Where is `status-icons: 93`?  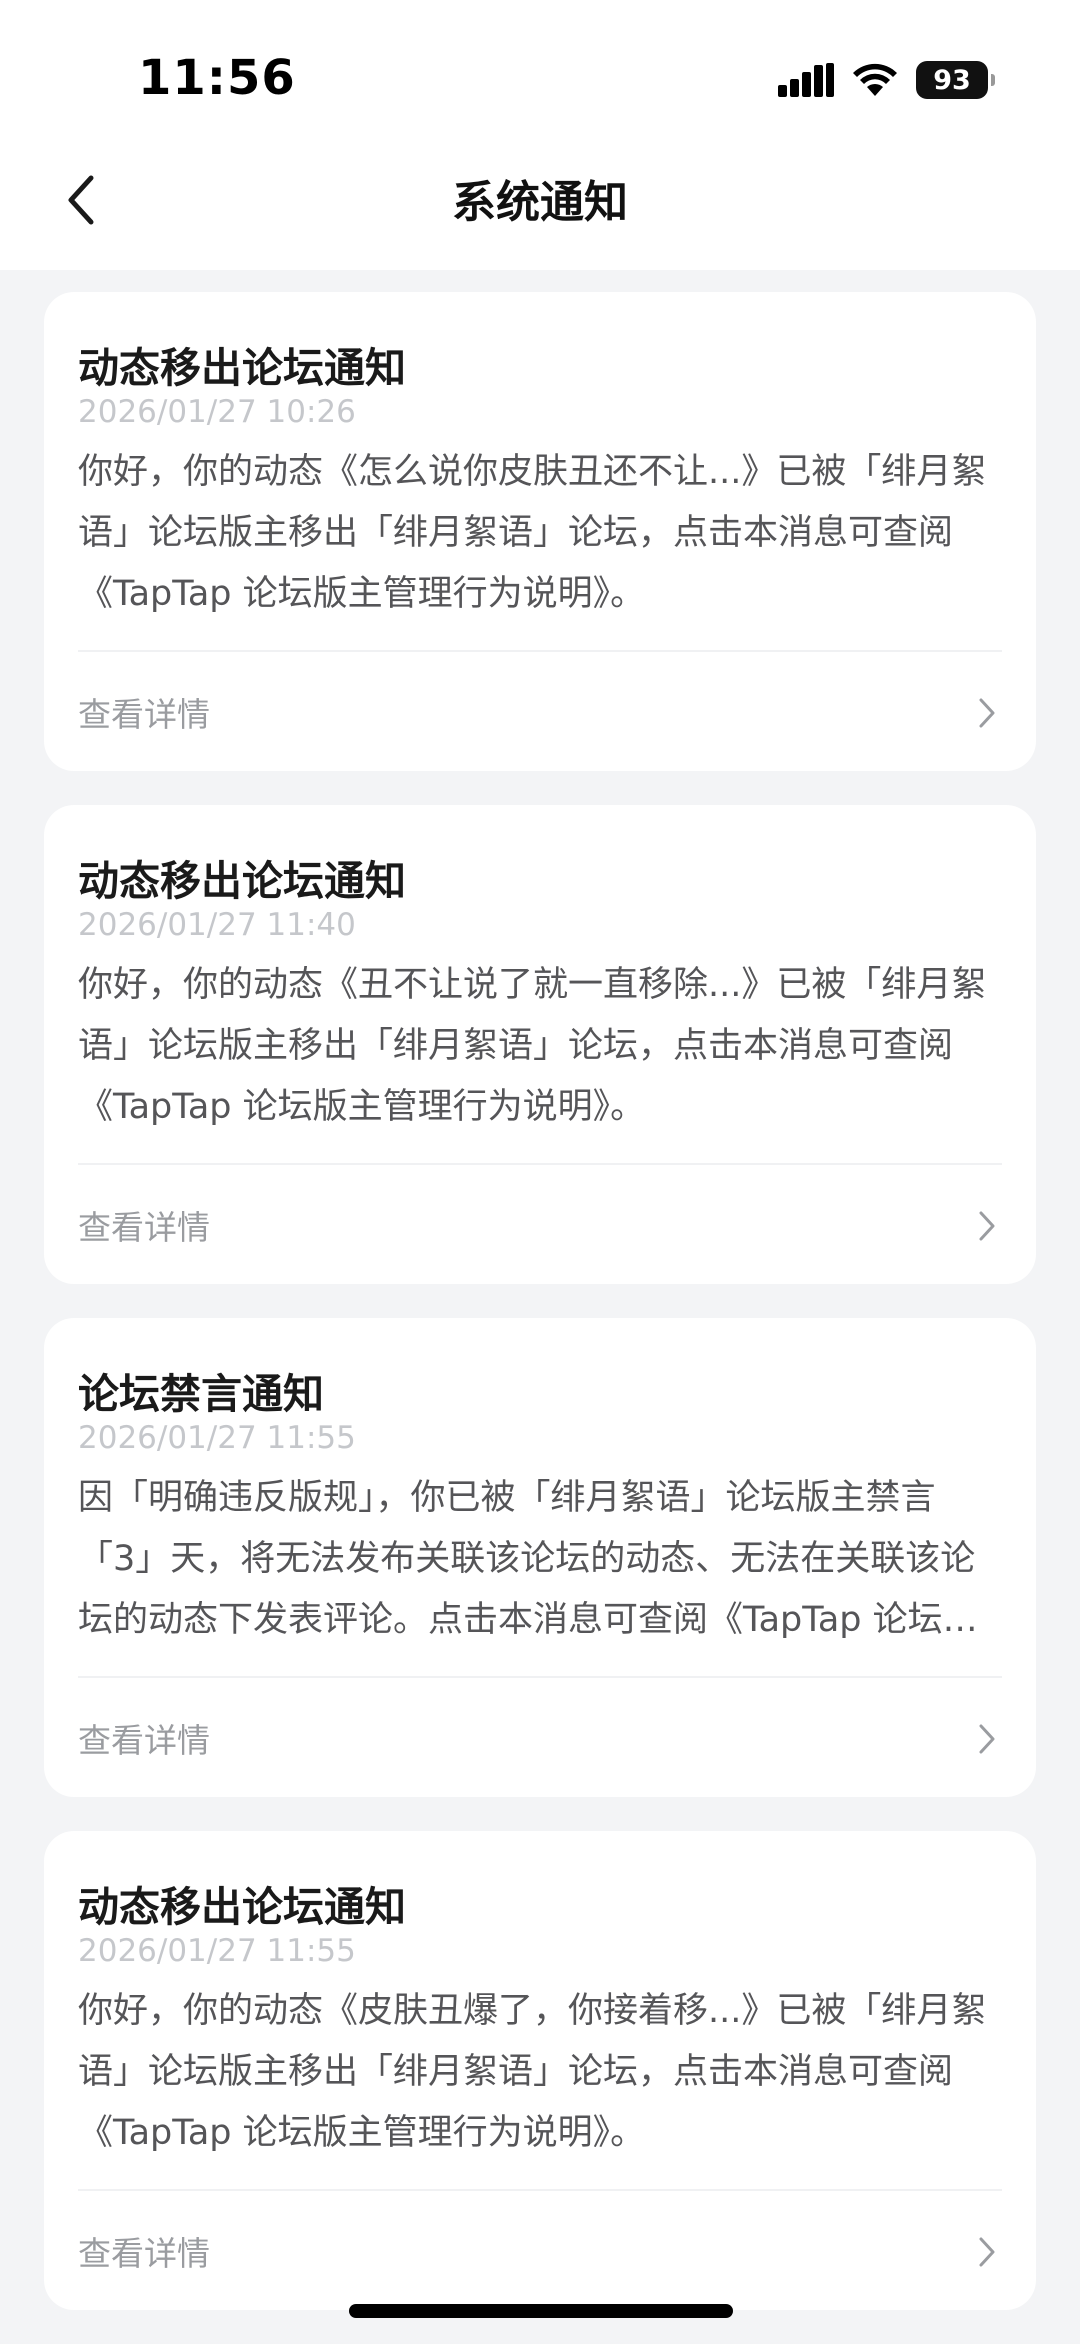
status-icons: 93 is located at coordinates (886, 80).